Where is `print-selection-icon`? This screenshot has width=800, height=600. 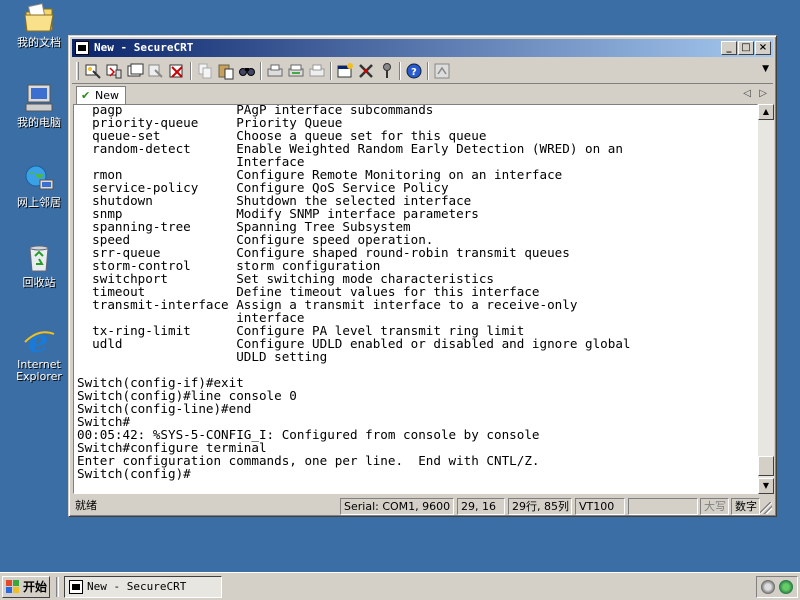 print-selection-icon is located at coordinates (296, 71).